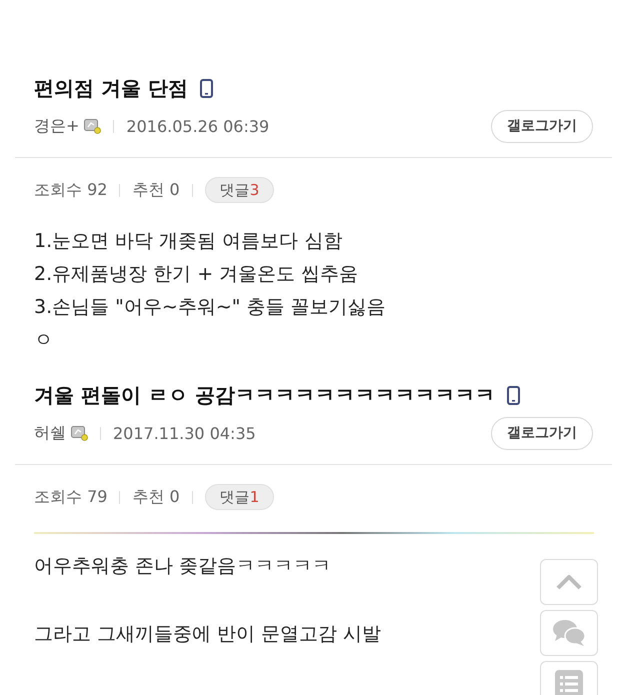 The image size is (640, 695). What do you see at coordinates (239, 497) in the screenshot?
I see `comment-button: 댓글1` at bounding box center [239, 497].